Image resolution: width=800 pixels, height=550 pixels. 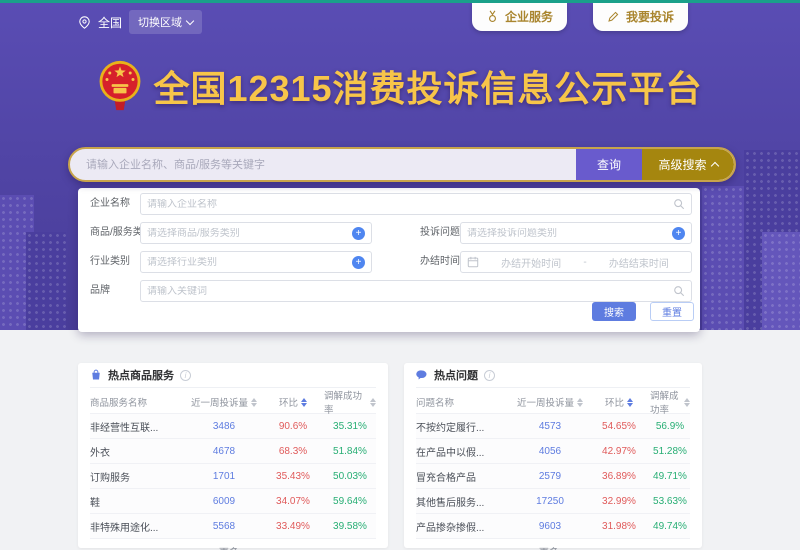 What do you see at coordinates (550, 451) in the screenshot?
I see `cell-count: 4056` at bounding box center [550, 451].